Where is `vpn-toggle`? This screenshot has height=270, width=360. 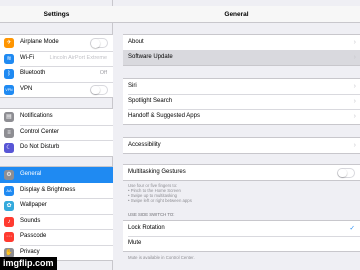
vpn-toggle is located at coordinates (99, 89).